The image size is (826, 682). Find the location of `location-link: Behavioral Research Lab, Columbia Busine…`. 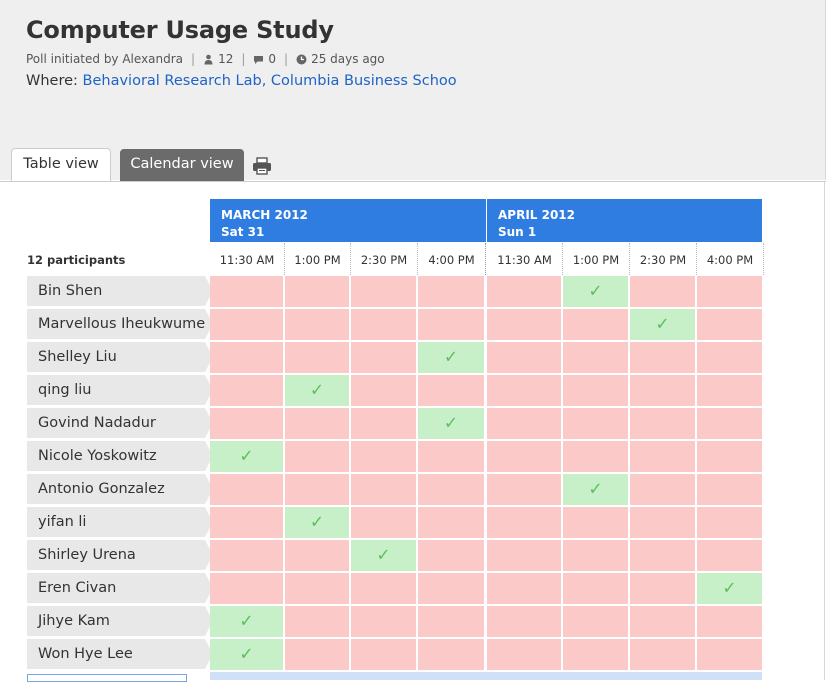

location-link: Behavioral Research Lab, Columbia Busine… is located at coordinates (270, 81).